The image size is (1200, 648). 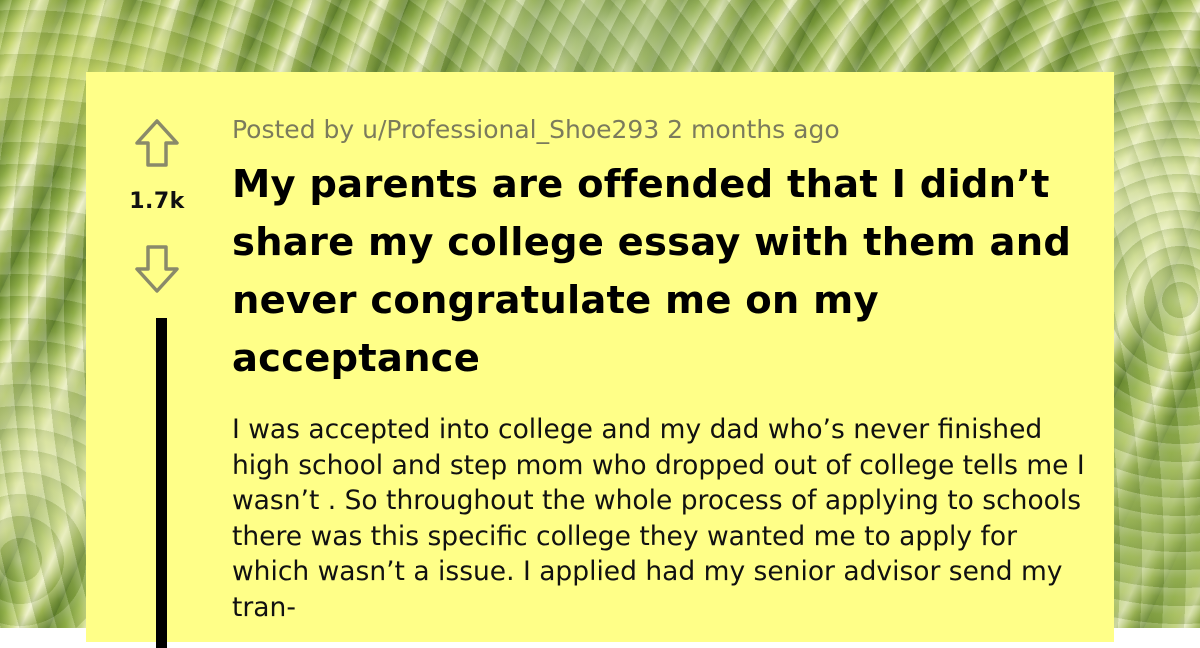 I want to click on vote-score: 1.7k, so click(x=157, y=201).